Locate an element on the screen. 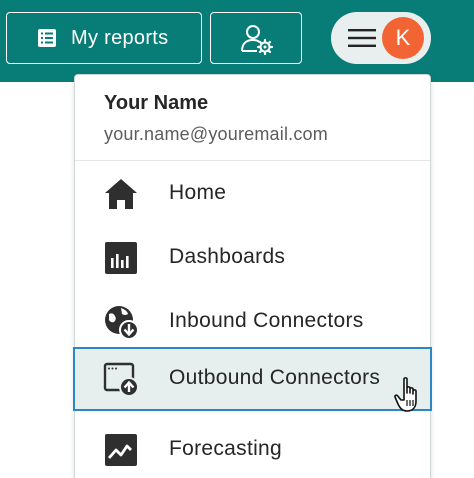 This screenshot has width=474, height=478. menu-item-outbound-connectors: Outbound Connectors is located at coordinates (252, 379).